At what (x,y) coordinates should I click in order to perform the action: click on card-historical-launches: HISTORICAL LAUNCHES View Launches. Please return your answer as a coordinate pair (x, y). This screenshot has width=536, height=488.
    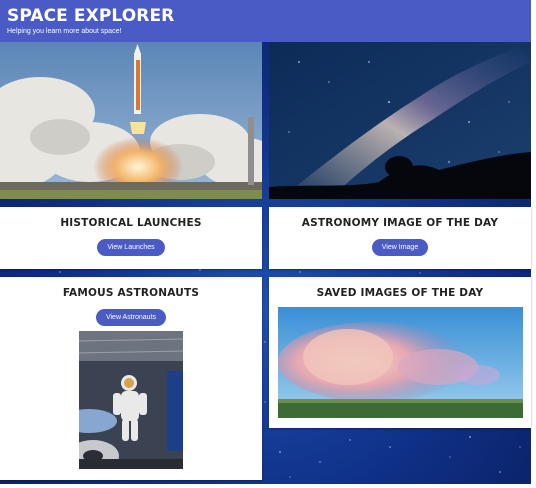
    Looking at the image, I should click on (131, 238).